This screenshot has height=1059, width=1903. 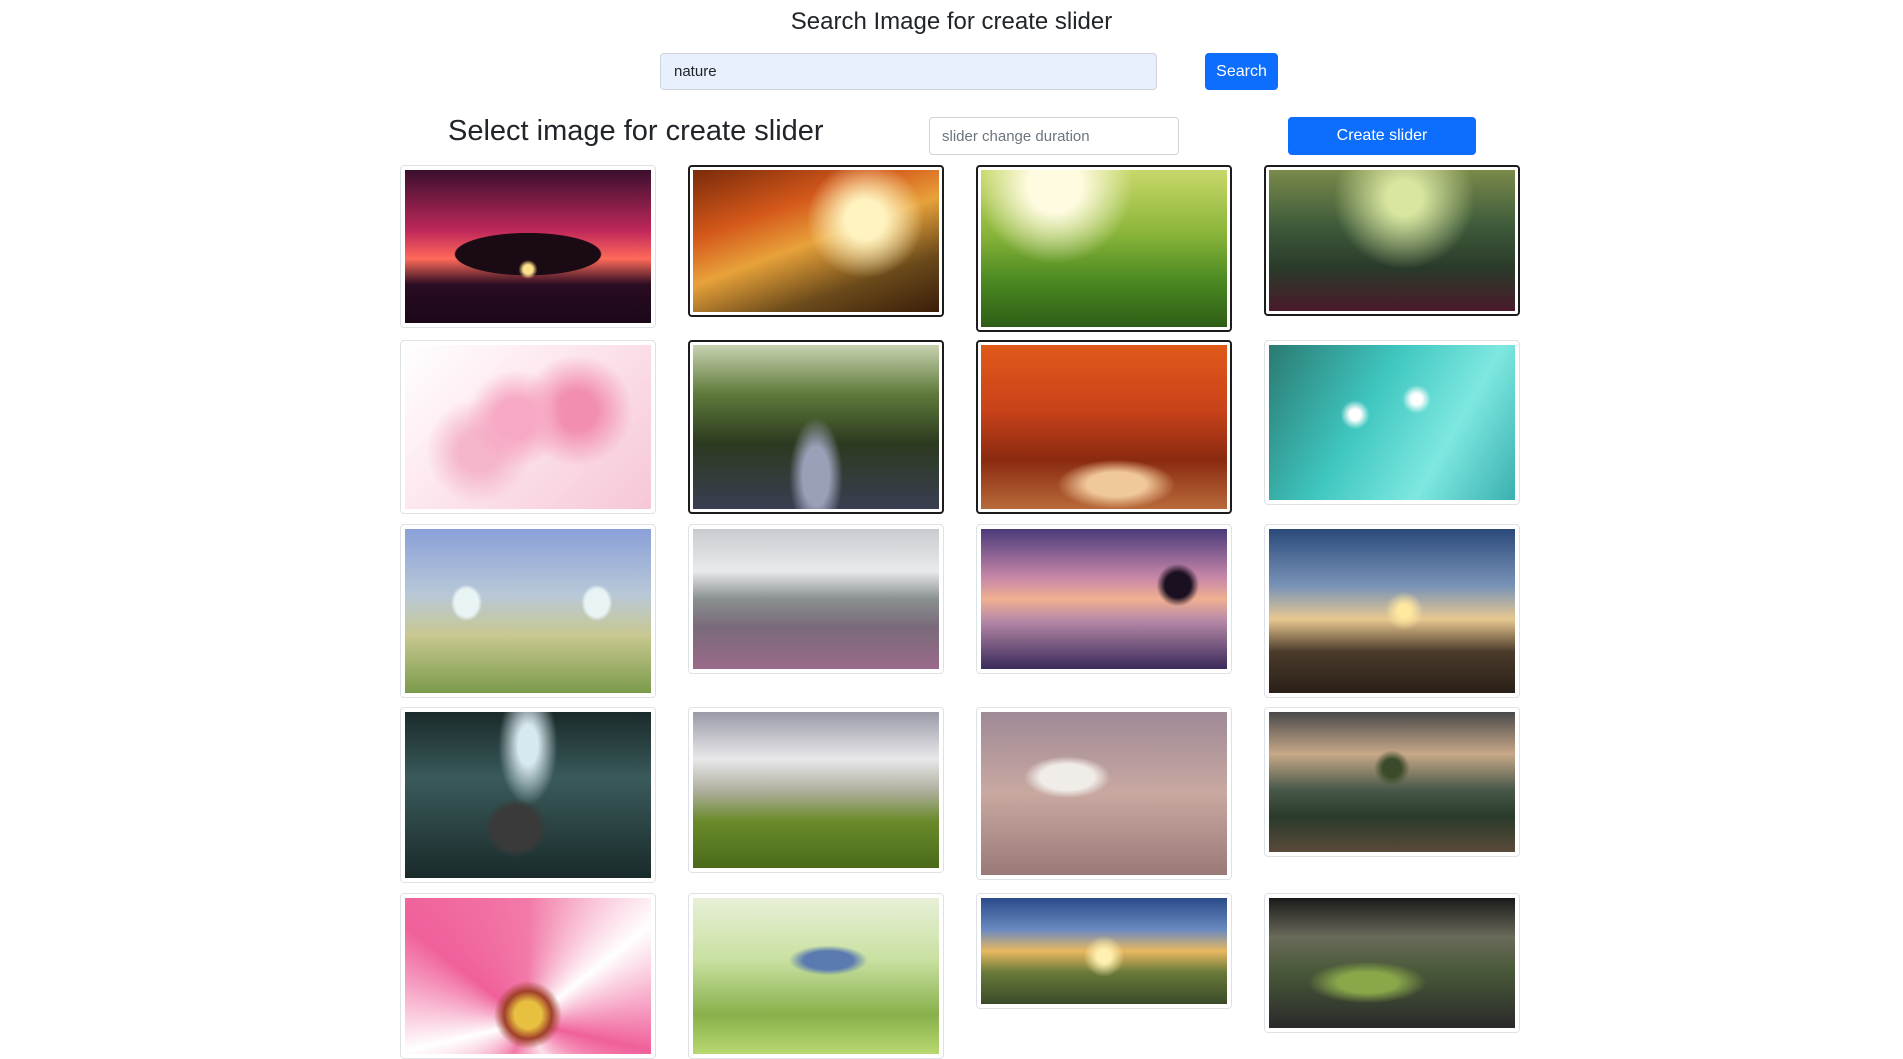 What do you see at coordinates (951, 21) in the screenshot?
I see `search-title: Search Image for create slider` at bounding box center [951, 21].